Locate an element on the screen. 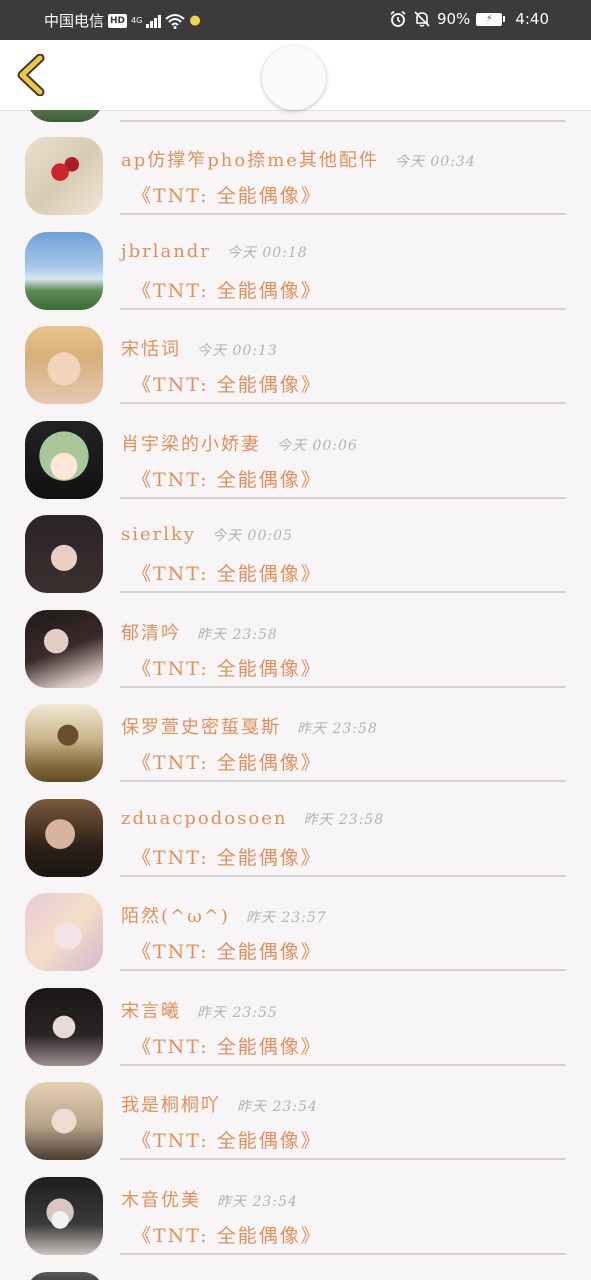  divider is located at coordinates (343, 1253).